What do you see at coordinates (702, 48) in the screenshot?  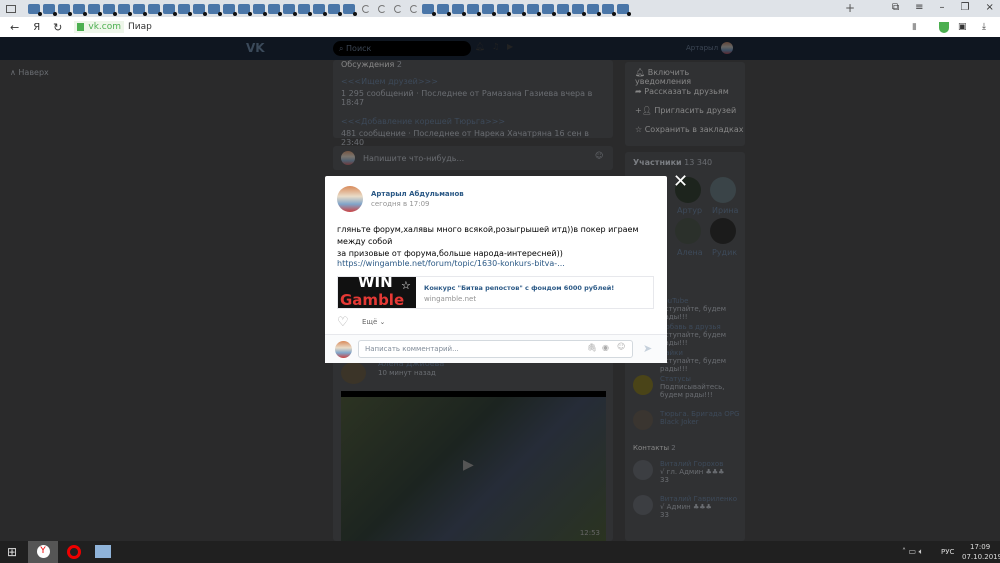 I see `user-name: Артарыл` at bounding box center [702, 48].